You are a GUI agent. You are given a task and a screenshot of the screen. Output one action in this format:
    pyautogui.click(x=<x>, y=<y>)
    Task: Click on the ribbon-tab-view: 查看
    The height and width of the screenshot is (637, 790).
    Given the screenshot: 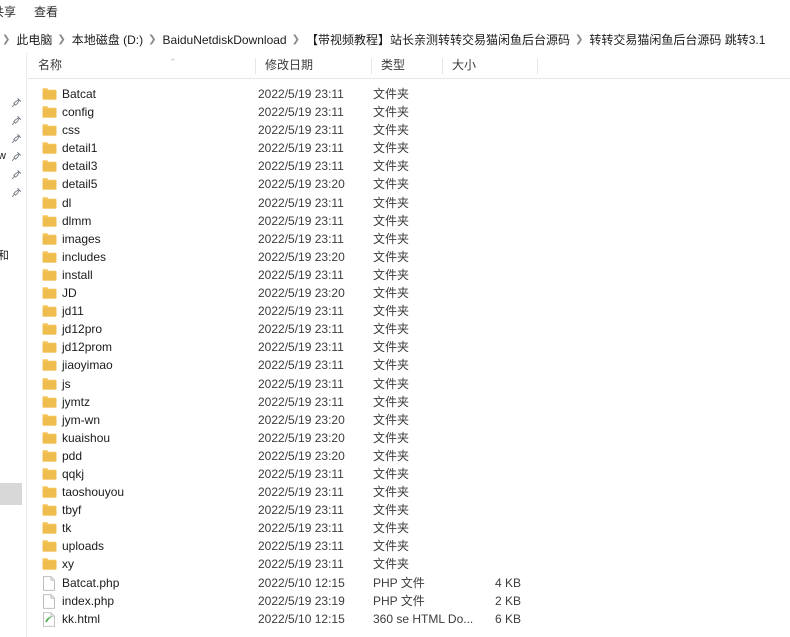 What is the action you would take?
    pyautogui.click(x=46, y=12)
    